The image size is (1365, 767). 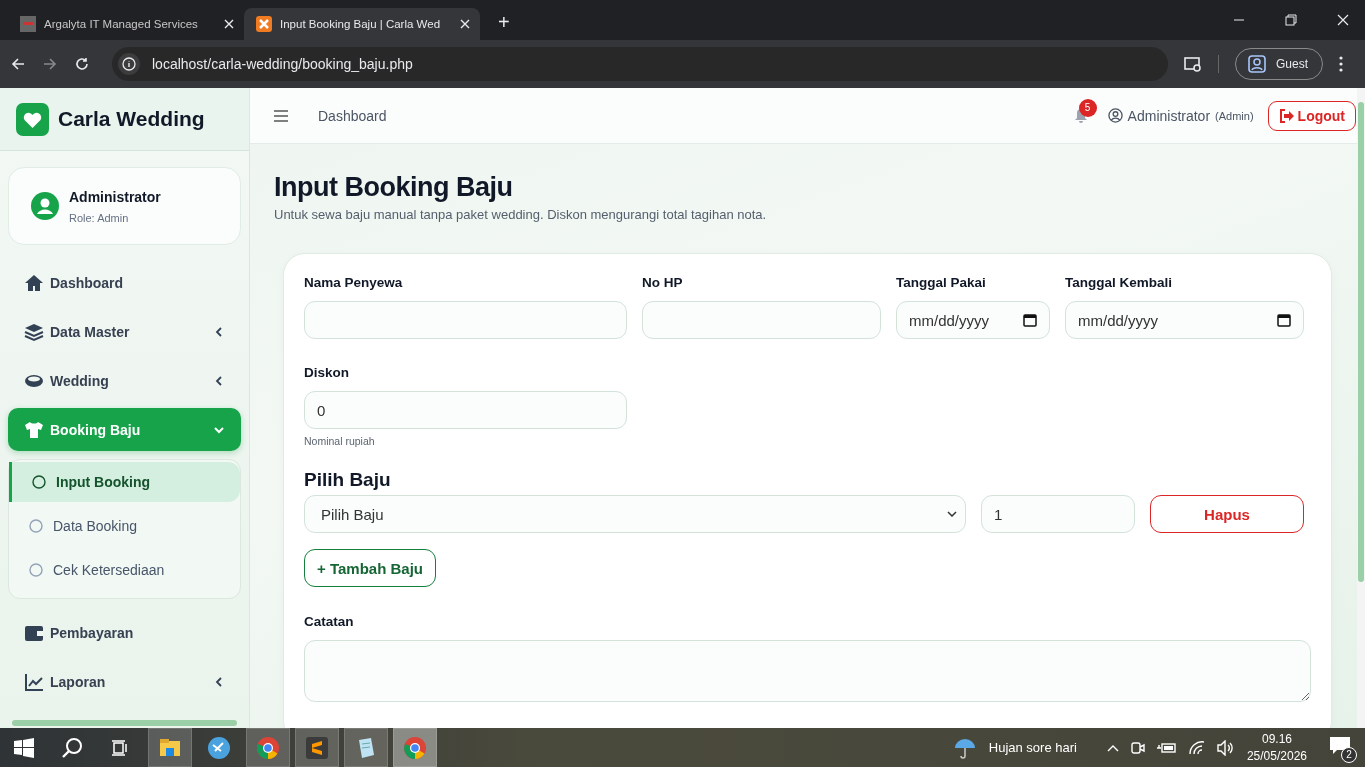 What do you see at coordinates (1257, 64) in the screenshot?
I see `profile-icon` at bounding box center [1257, 64].